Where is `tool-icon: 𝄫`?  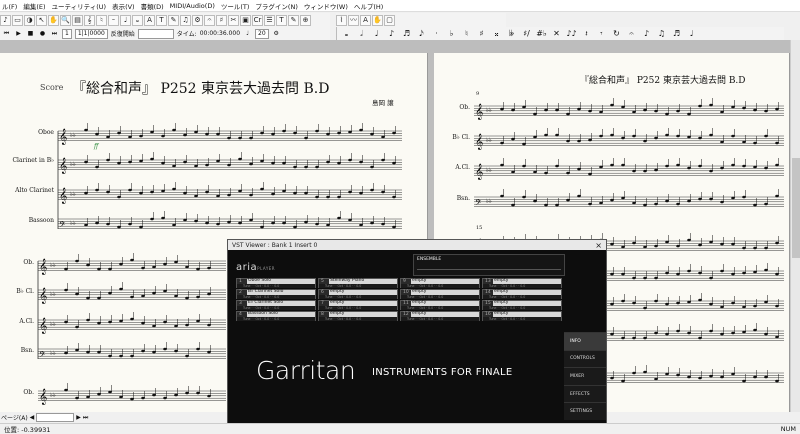
tool-icon: 𝄫 is located at coordinates (511, 34).